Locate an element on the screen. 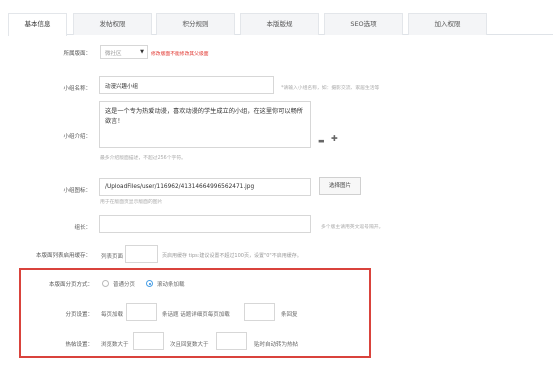 The width and height of the screenshot is (553, 369). page-settings-text-2: 条话题 话题详细页每页加载 is located at coordinates (196, 315).